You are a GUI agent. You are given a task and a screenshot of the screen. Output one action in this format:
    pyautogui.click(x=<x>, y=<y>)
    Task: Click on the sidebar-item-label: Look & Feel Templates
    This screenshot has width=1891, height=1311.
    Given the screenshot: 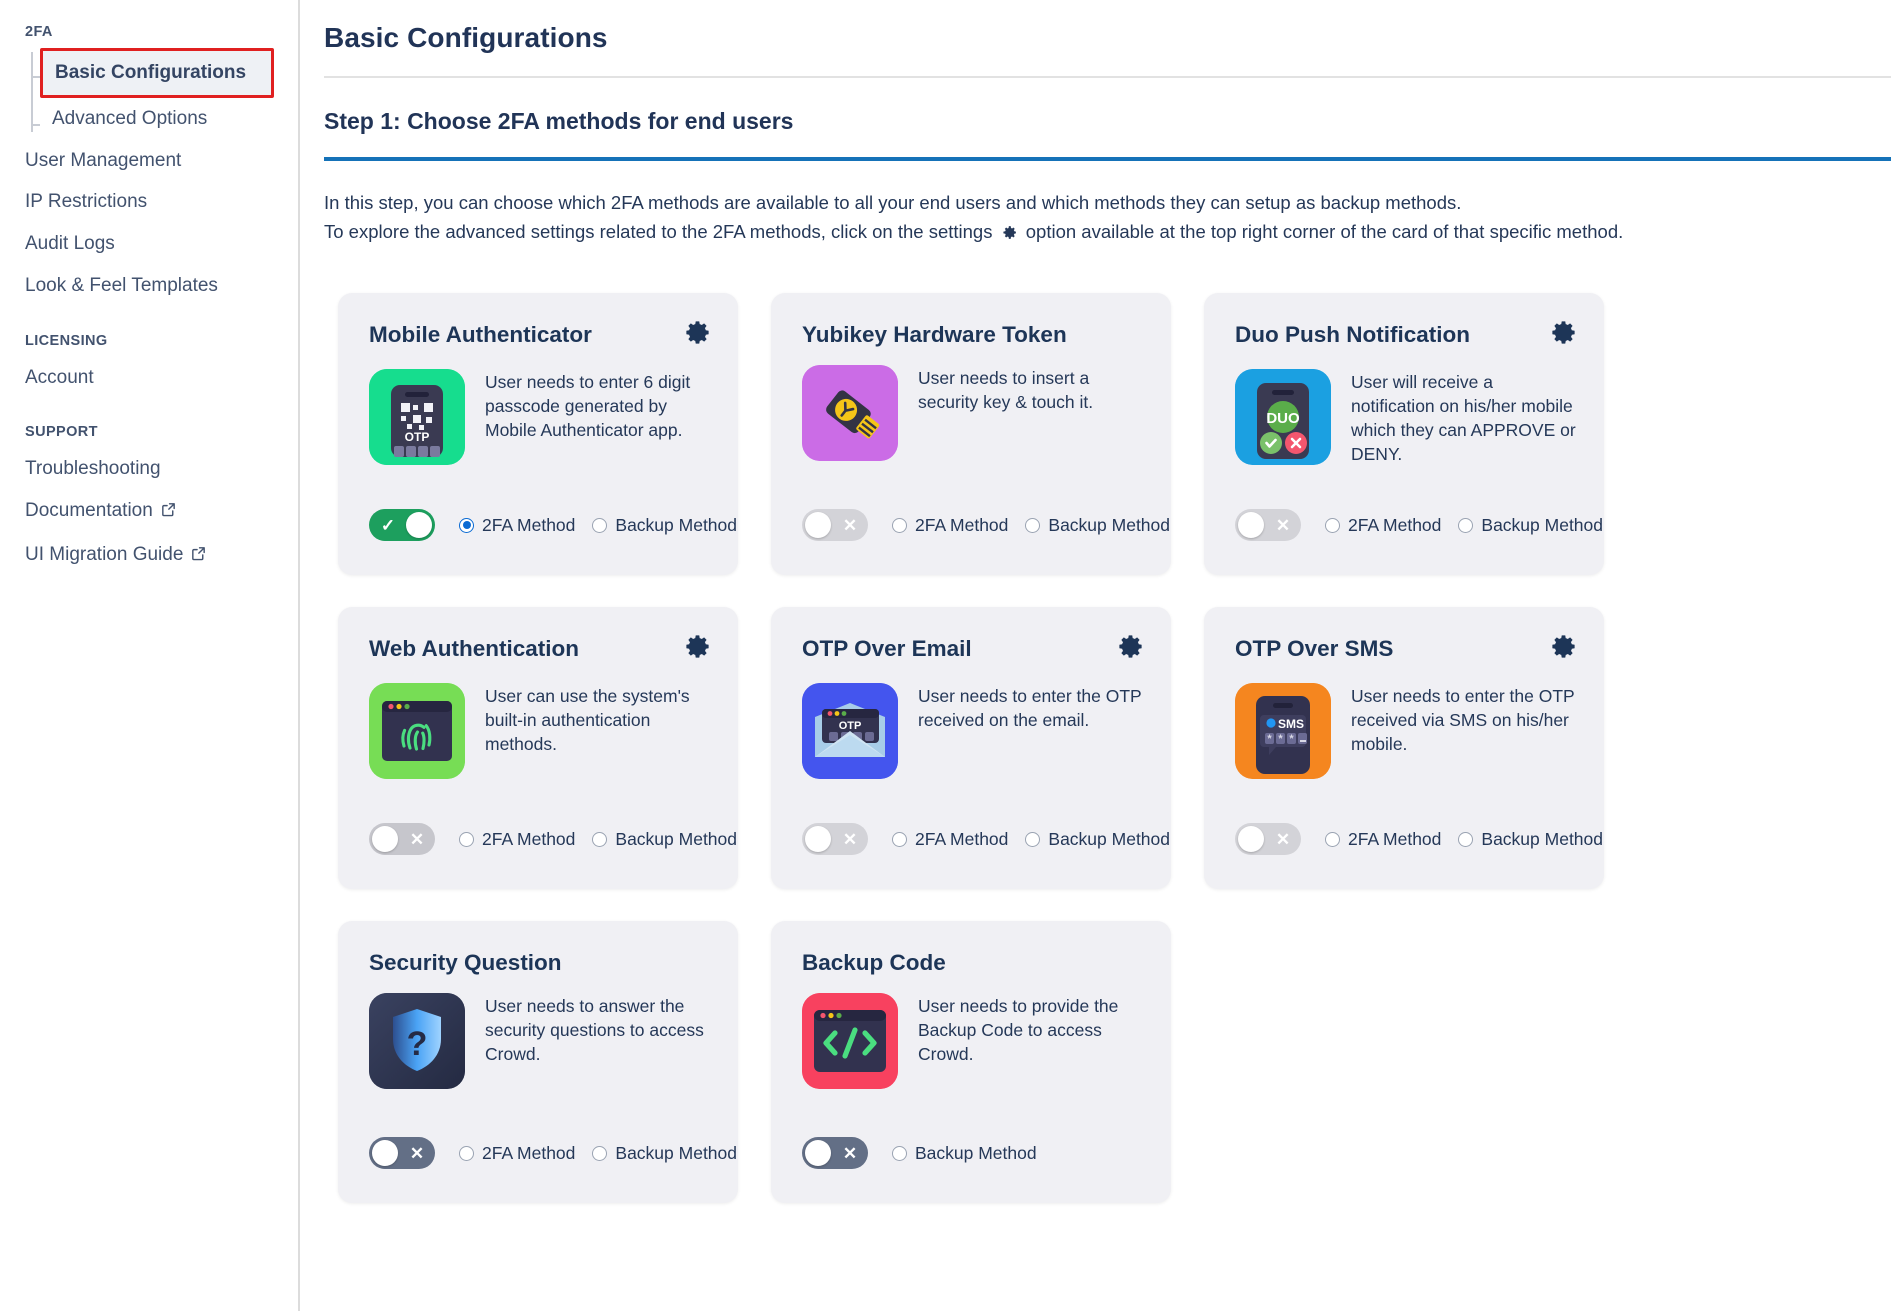 What is the action you would take?
    pyautogui.click(x=121, y=285)
    